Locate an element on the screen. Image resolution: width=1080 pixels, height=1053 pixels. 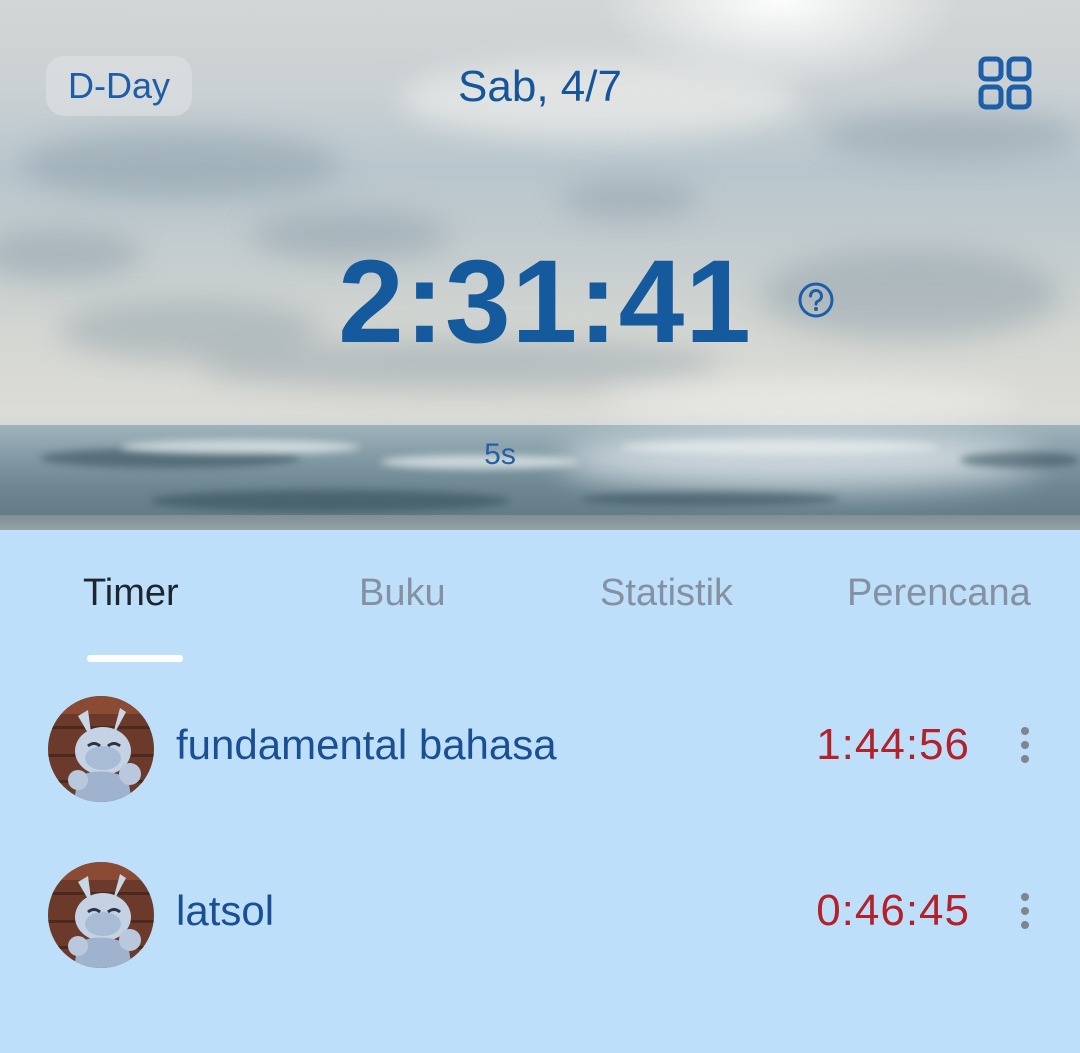
date-label: Sab, 4/7 is located at coordinates (540, 86).